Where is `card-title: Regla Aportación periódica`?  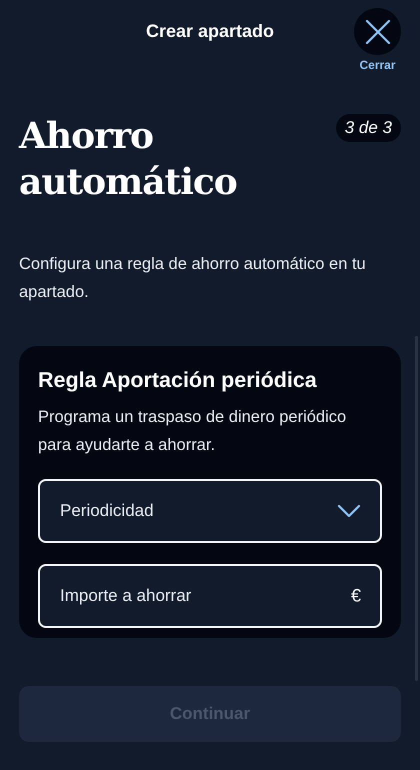
card-title: Regla Aportación periódica is located at coordinates (178, 380).